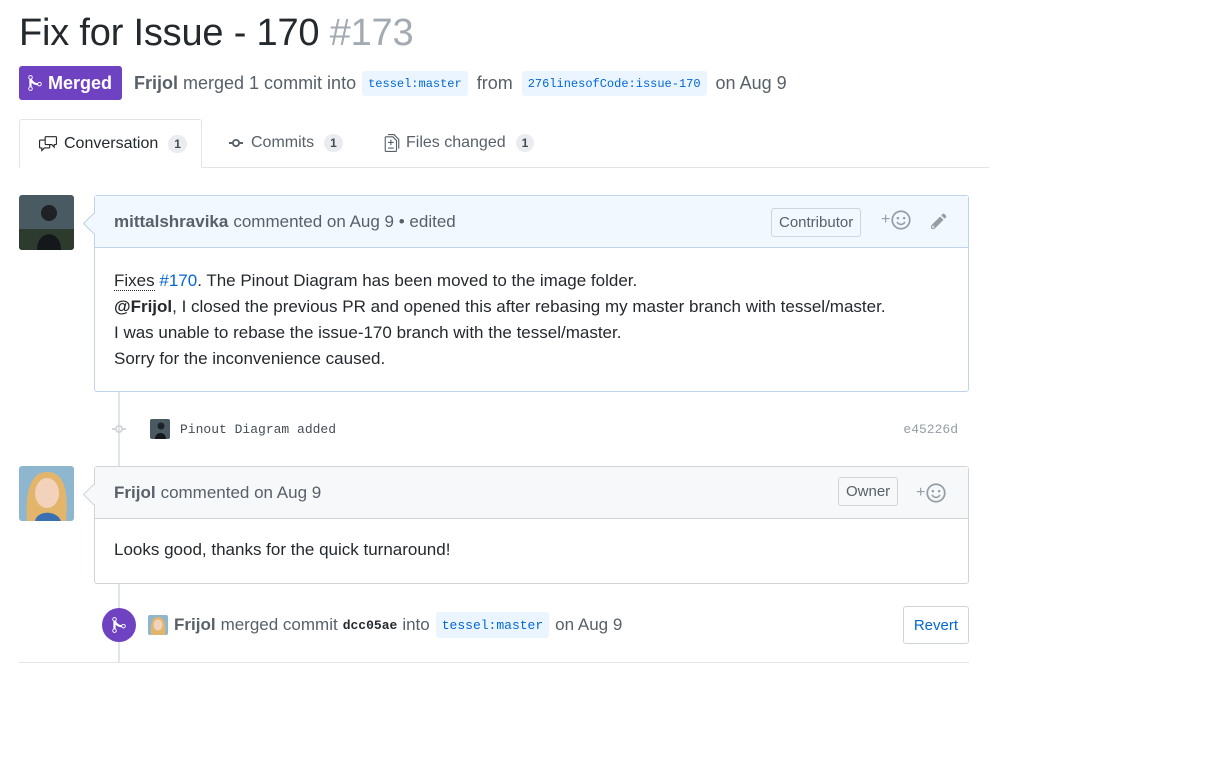  I want to click on pr-title-text: Fix for Issue - 170, so click(169, 33).